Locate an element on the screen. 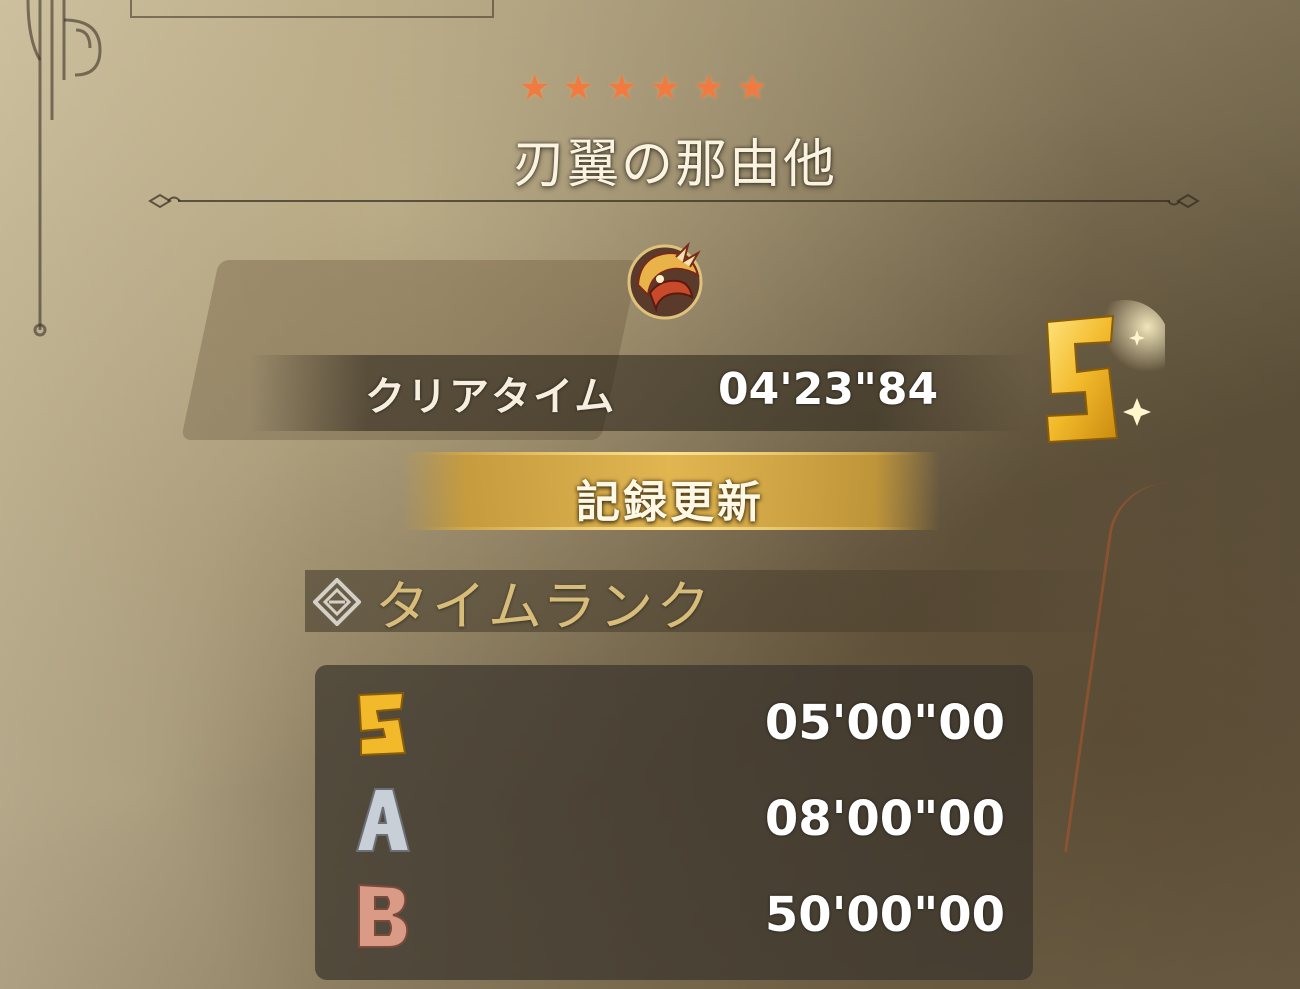  rank-a-time: 08'00"00 is located at coordinates (884, 819).